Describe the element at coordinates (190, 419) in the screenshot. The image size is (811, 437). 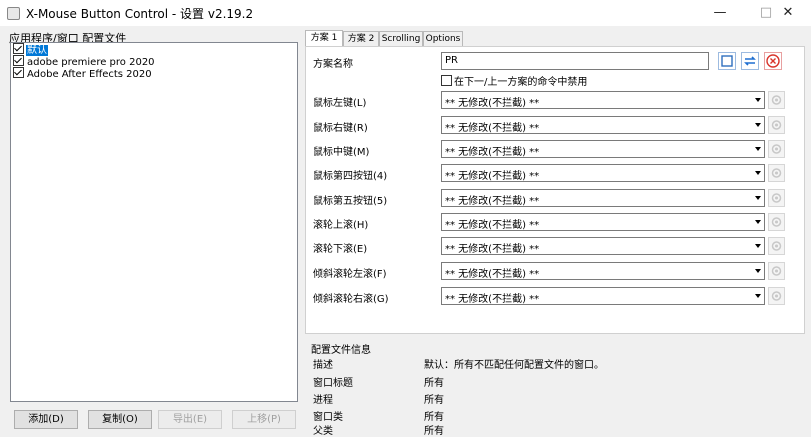
I see `export-button: 导出(E)` at that location.